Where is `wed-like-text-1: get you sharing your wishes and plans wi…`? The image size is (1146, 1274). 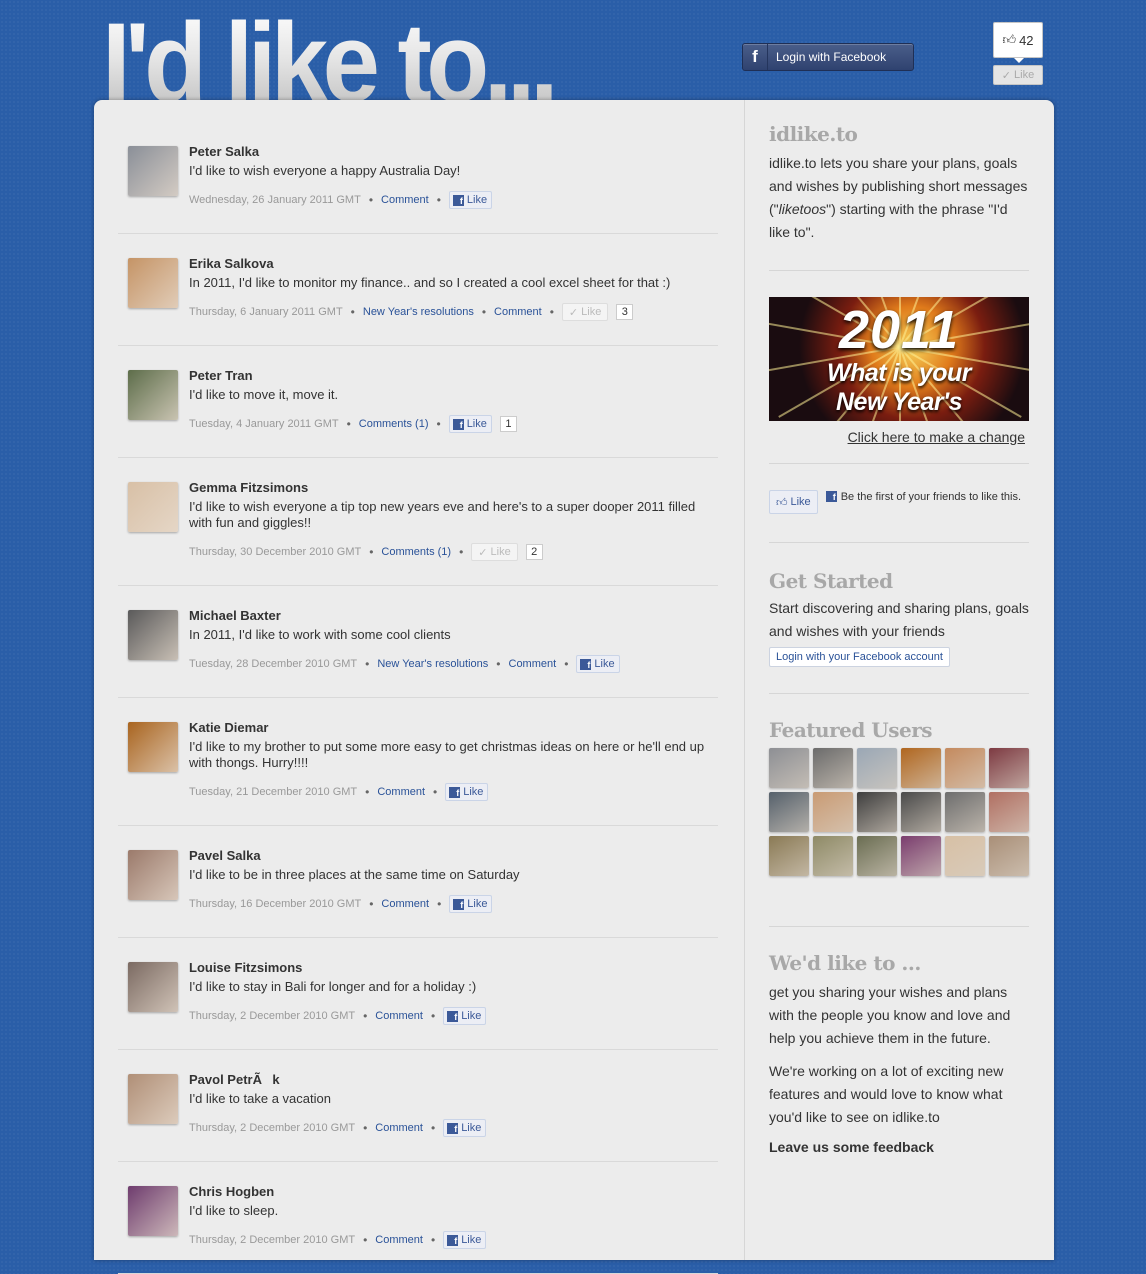 wed-like-text-1: get you sharing your wishes and plans wi… is located at coordinates (890, 1015).